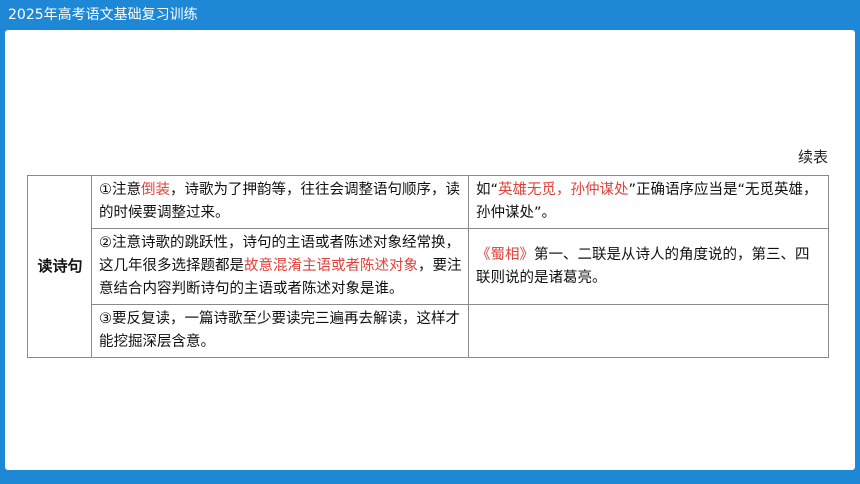  I want to click on table-row: ③要反复读，一篇诗歌至少要读完三遍再去解读，这样才能挖掘深层含意。, so click(428, 331).